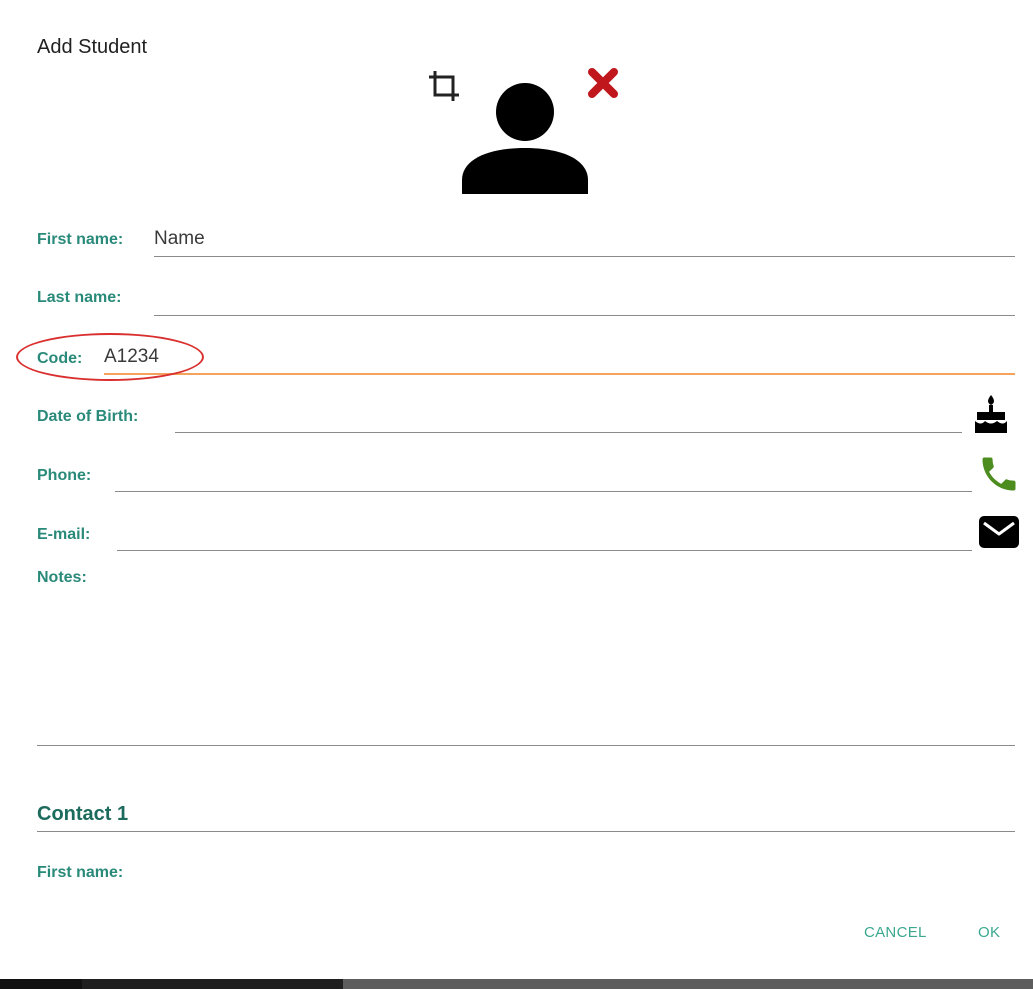 The image size is (1033, 989). Describe the element at coordinates (584, 315) in the screenshot. I see `last-name-underline` at that location.